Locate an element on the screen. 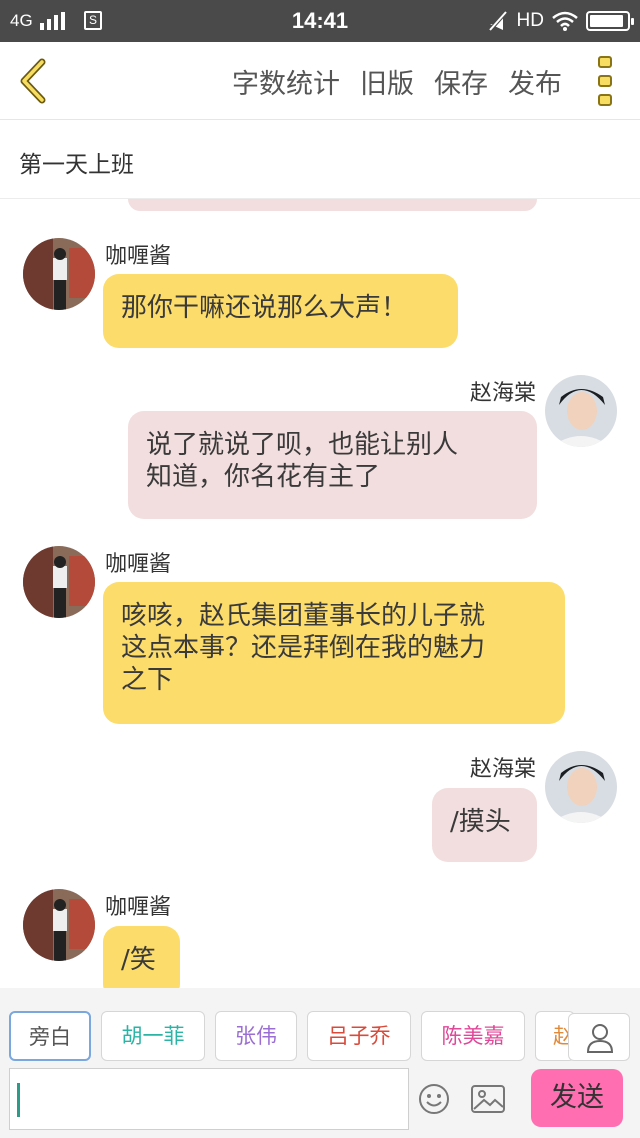 The height and width of the screenshot is (1138, 640). role-chip: 张伟 is located at coordinates (256, 1036).